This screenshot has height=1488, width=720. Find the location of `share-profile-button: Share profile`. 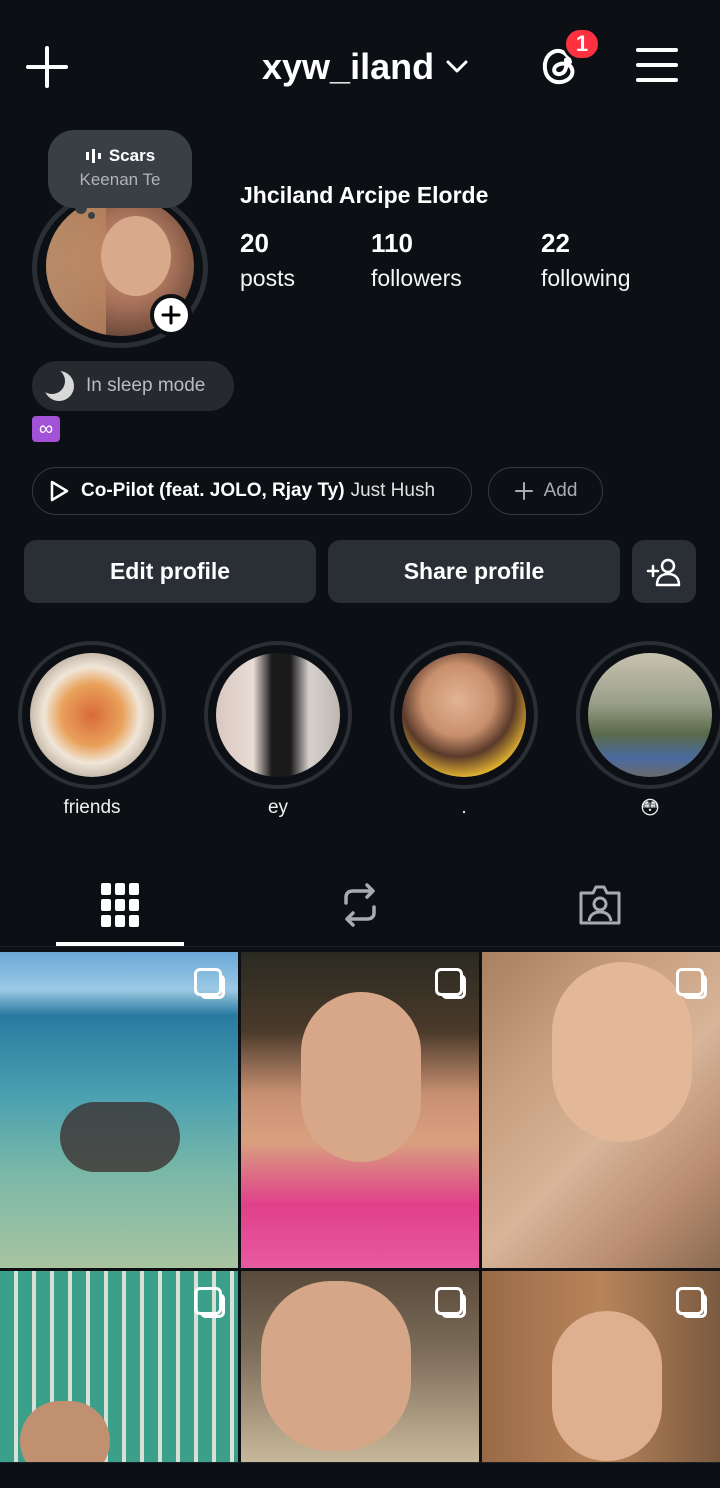

share-profile-button: Share profile is located at coordinates (474, 571).